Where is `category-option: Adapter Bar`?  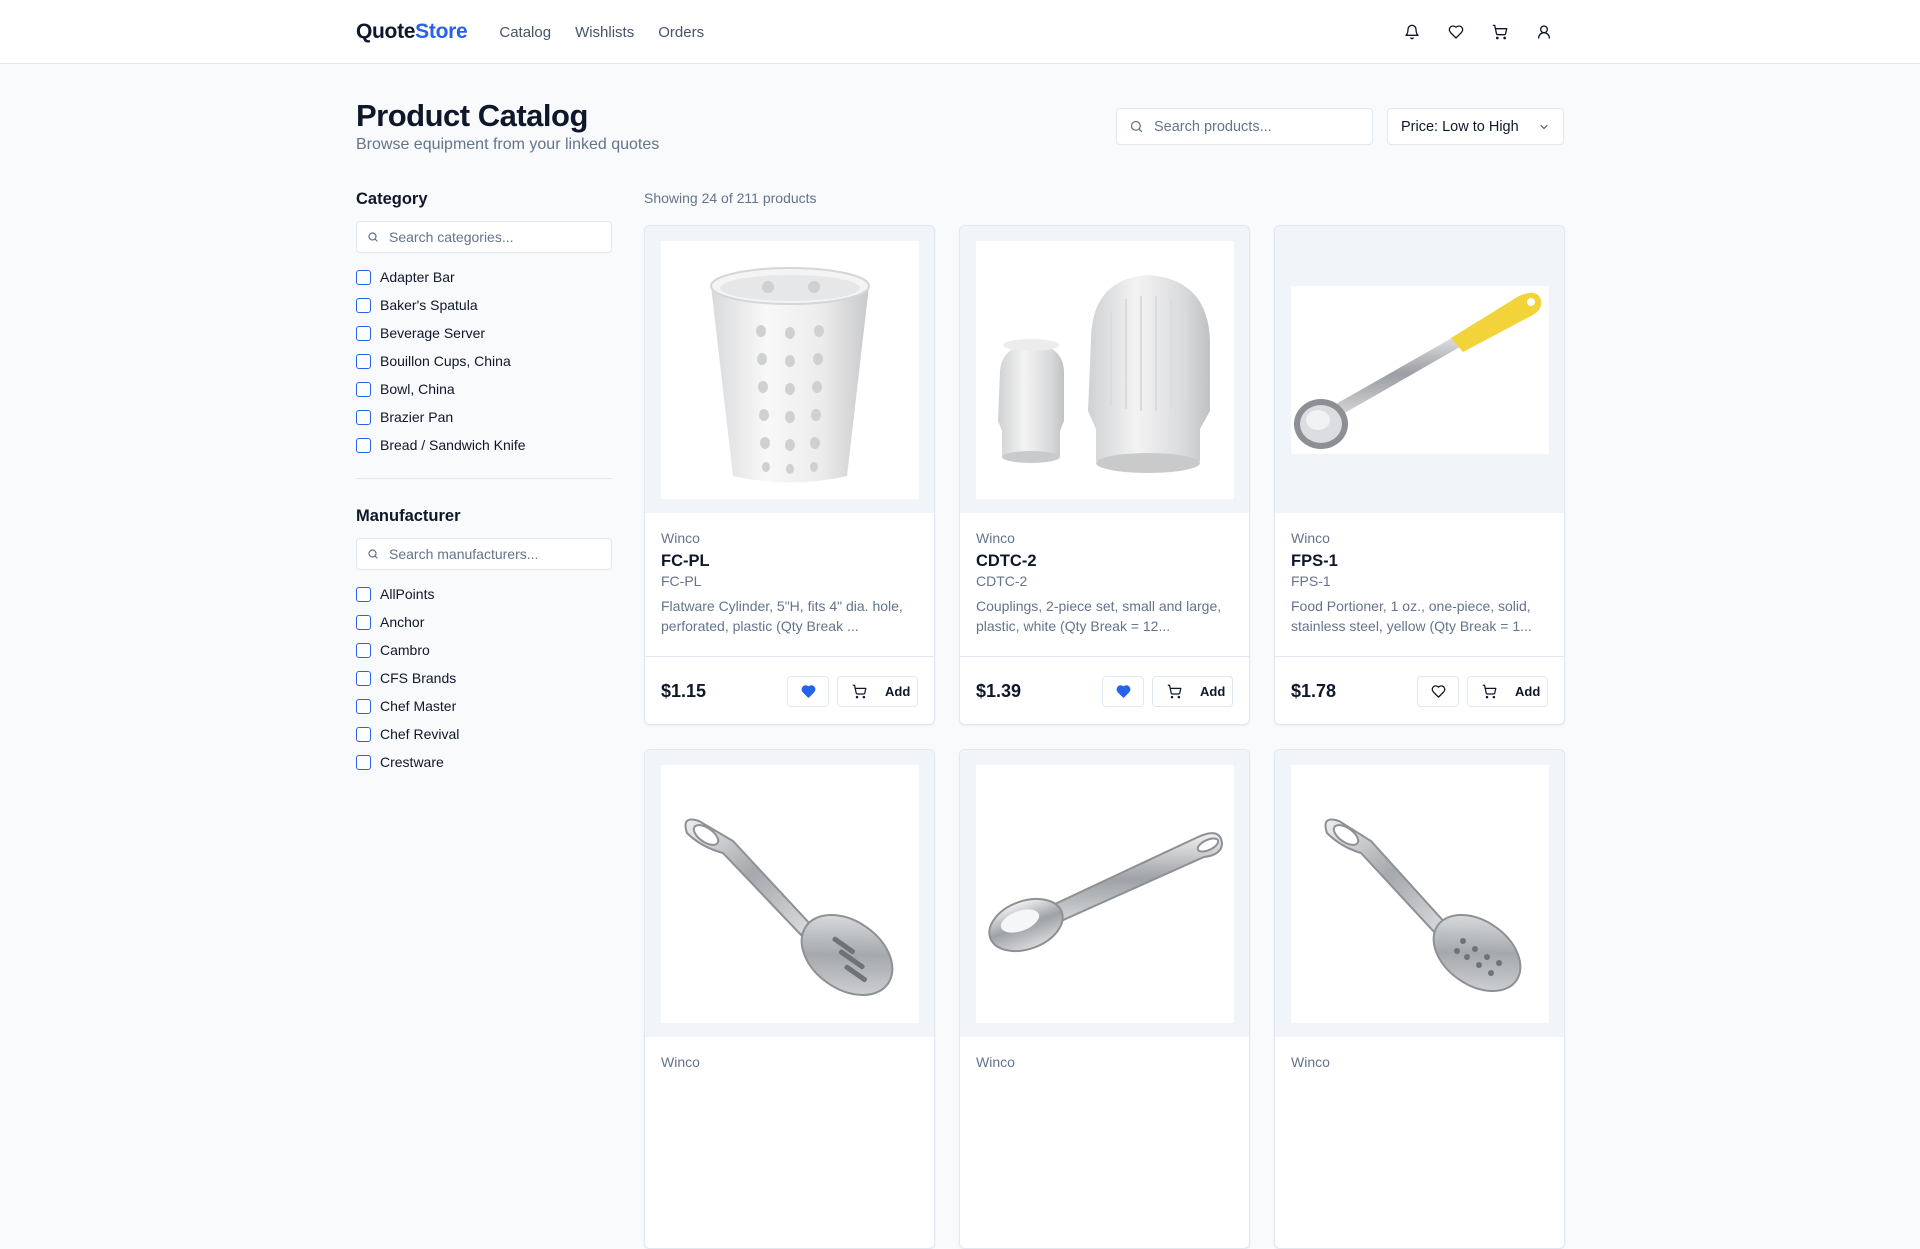
category-option: Adapter Bar is located at coordinates (484, 277).